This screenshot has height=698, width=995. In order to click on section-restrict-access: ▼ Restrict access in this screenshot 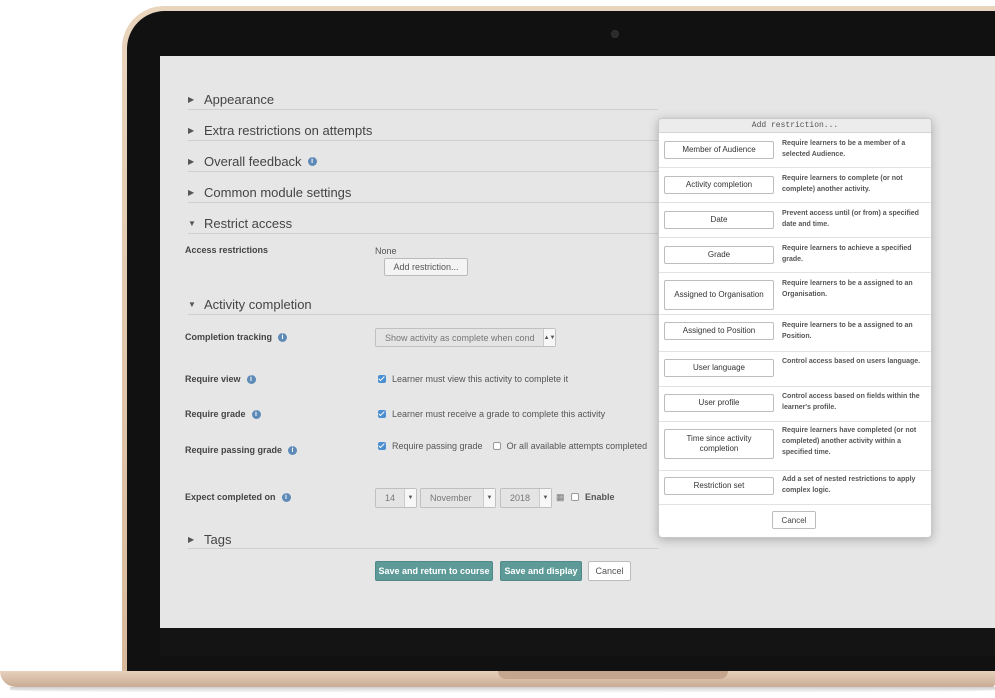, I will do `click(240, 223)`.